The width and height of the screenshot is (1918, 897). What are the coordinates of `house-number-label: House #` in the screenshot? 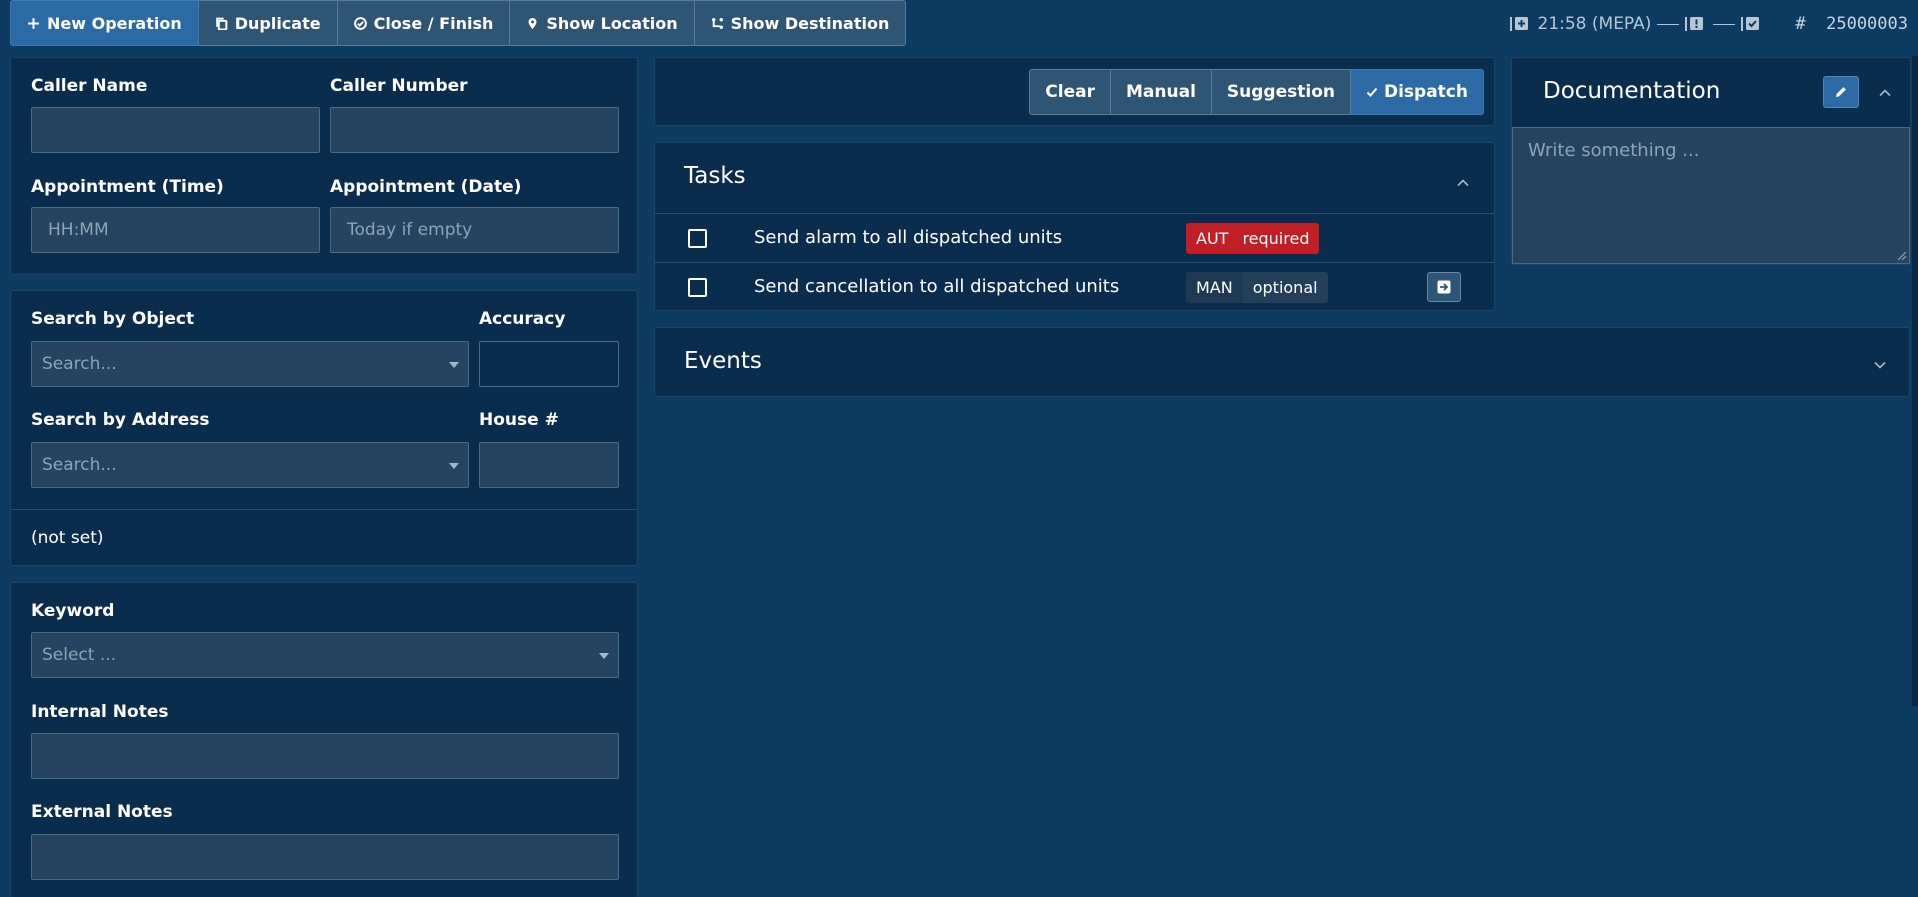 It's located at (519, 420).